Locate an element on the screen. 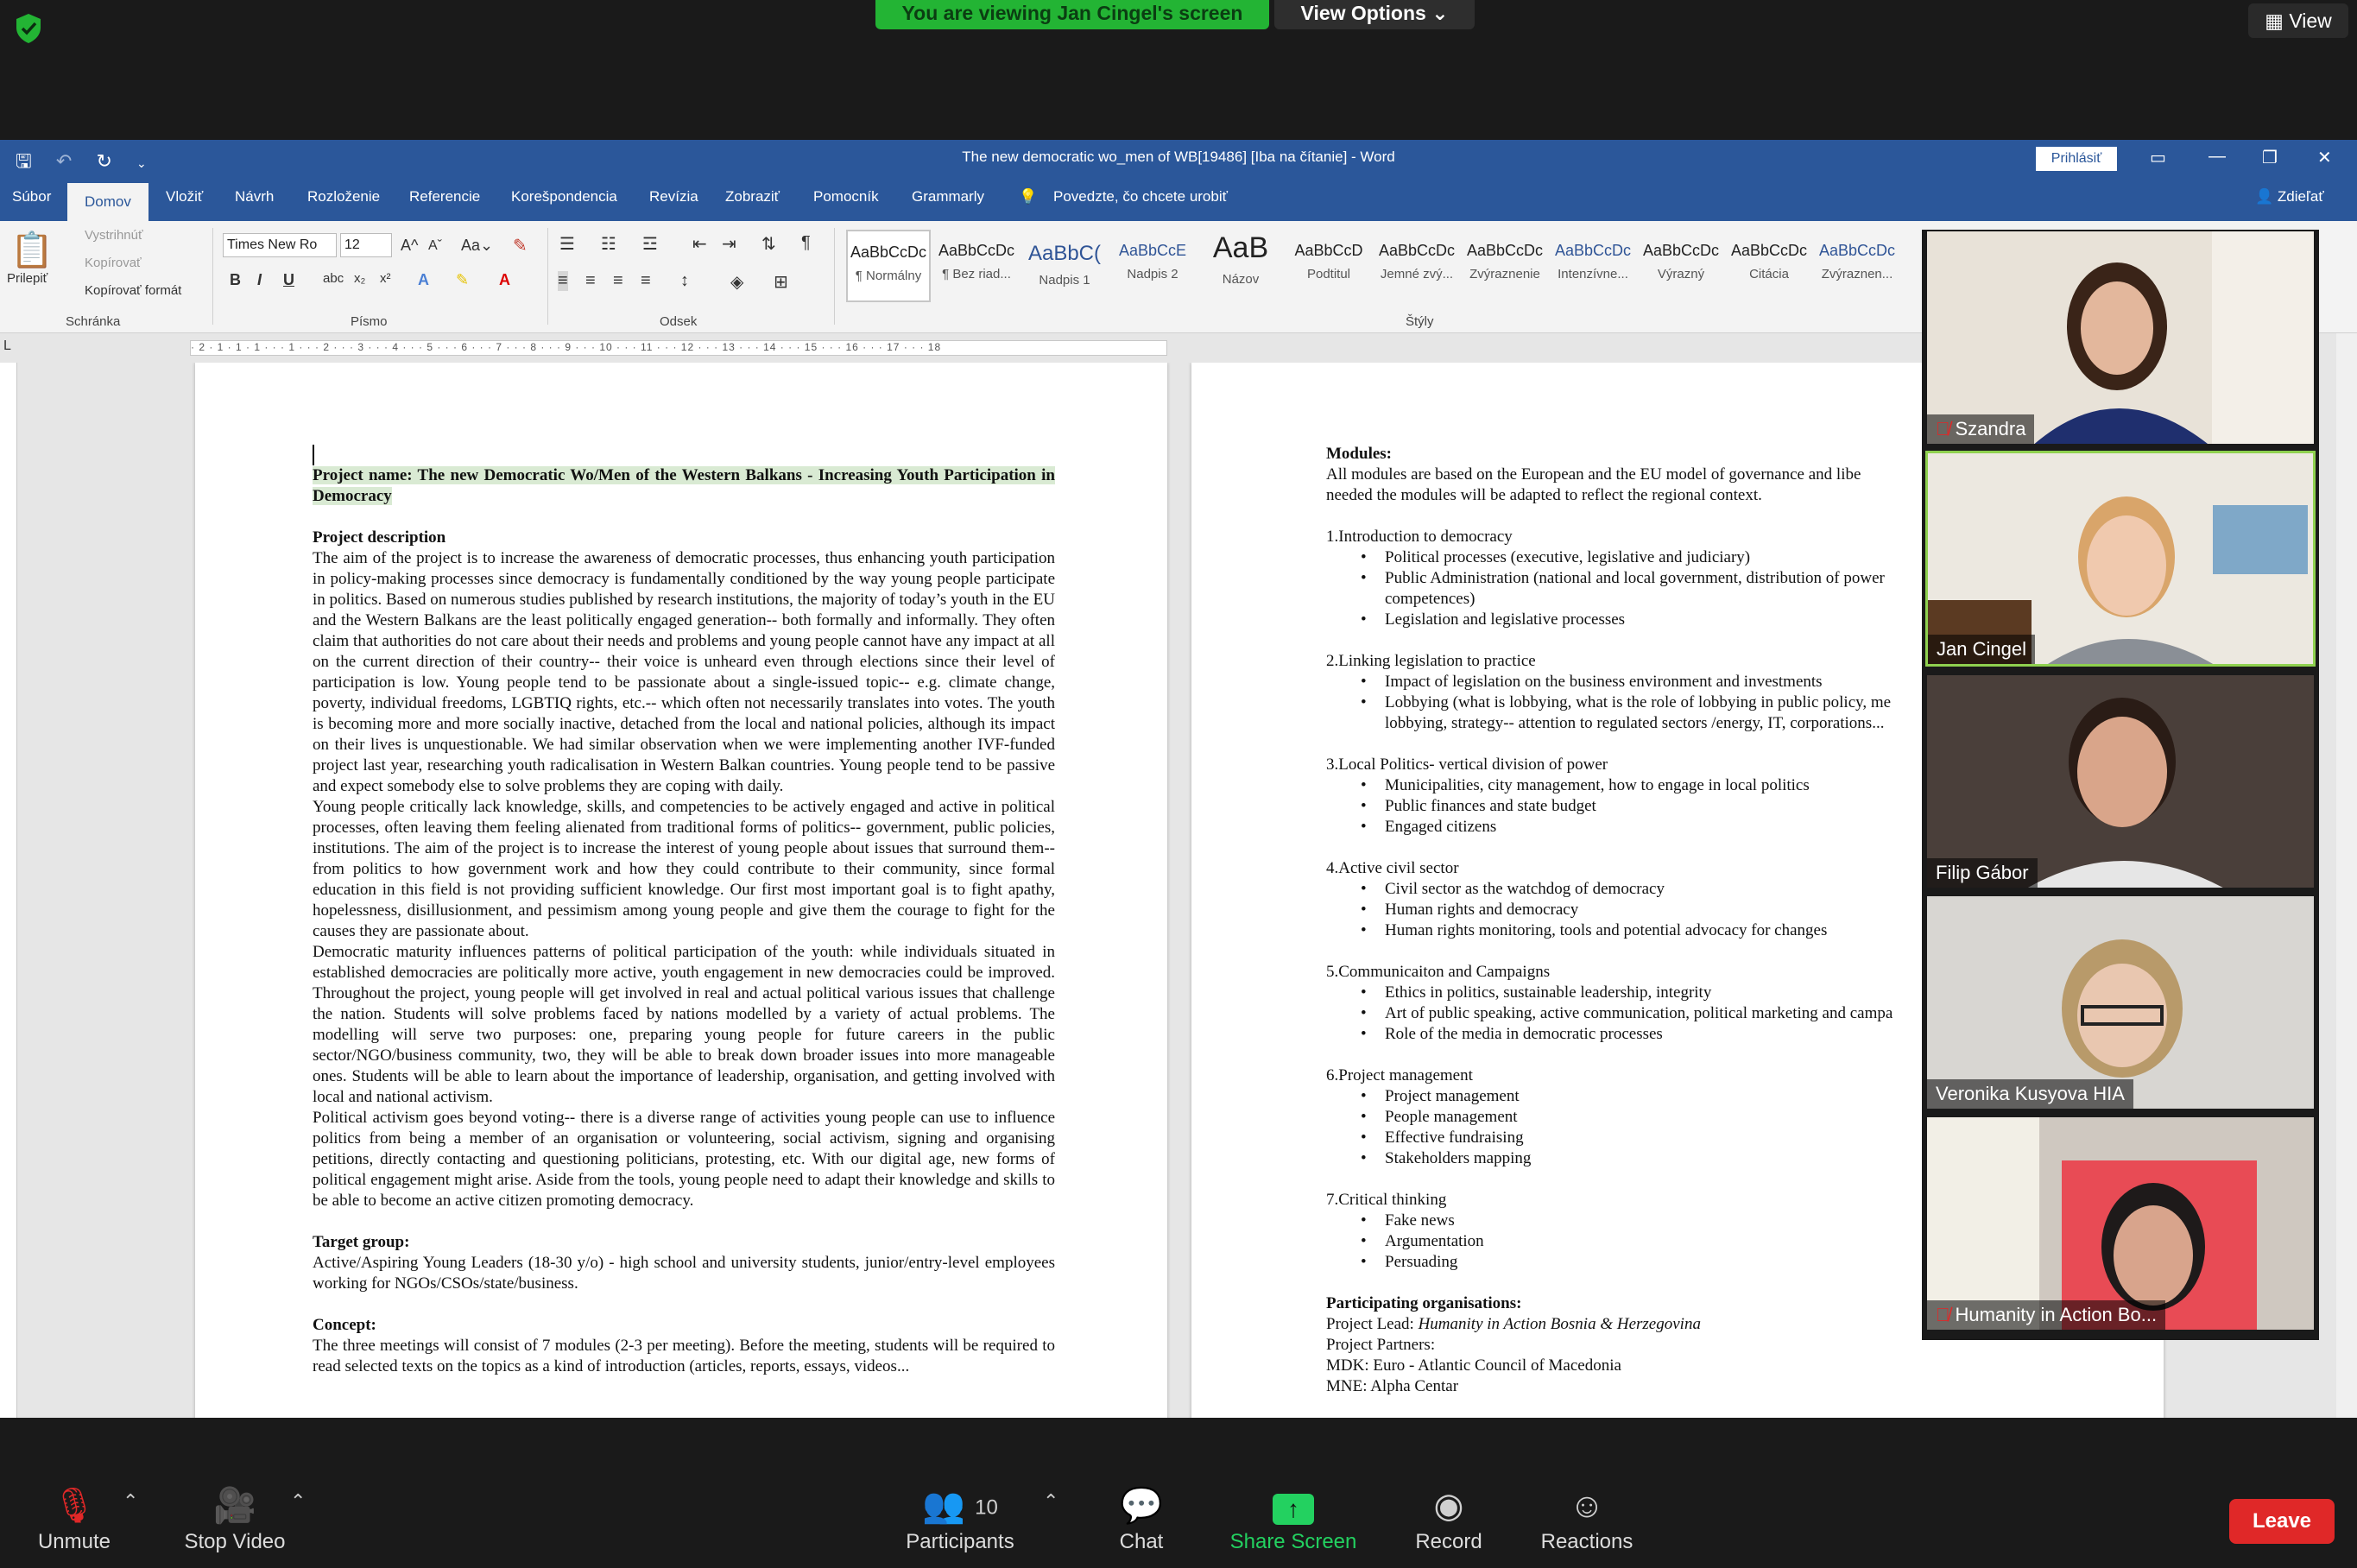 The width and height of the screenshot is (2357, 1568). increase-indent-icon: ⇥ is located at coordinates (729, 244).